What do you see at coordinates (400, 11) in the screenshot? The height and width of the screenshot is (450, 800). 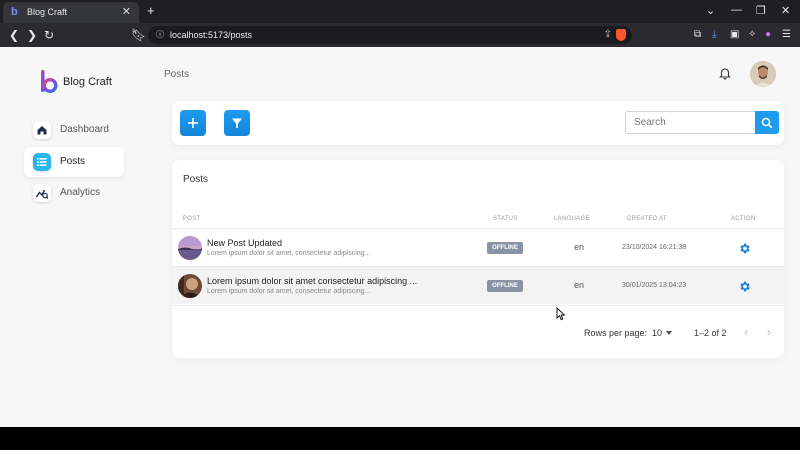 I see `tab-bar: b Blog Craft ✕ + ⌄ — ❐ ✕` at bounding box center [400, 11].